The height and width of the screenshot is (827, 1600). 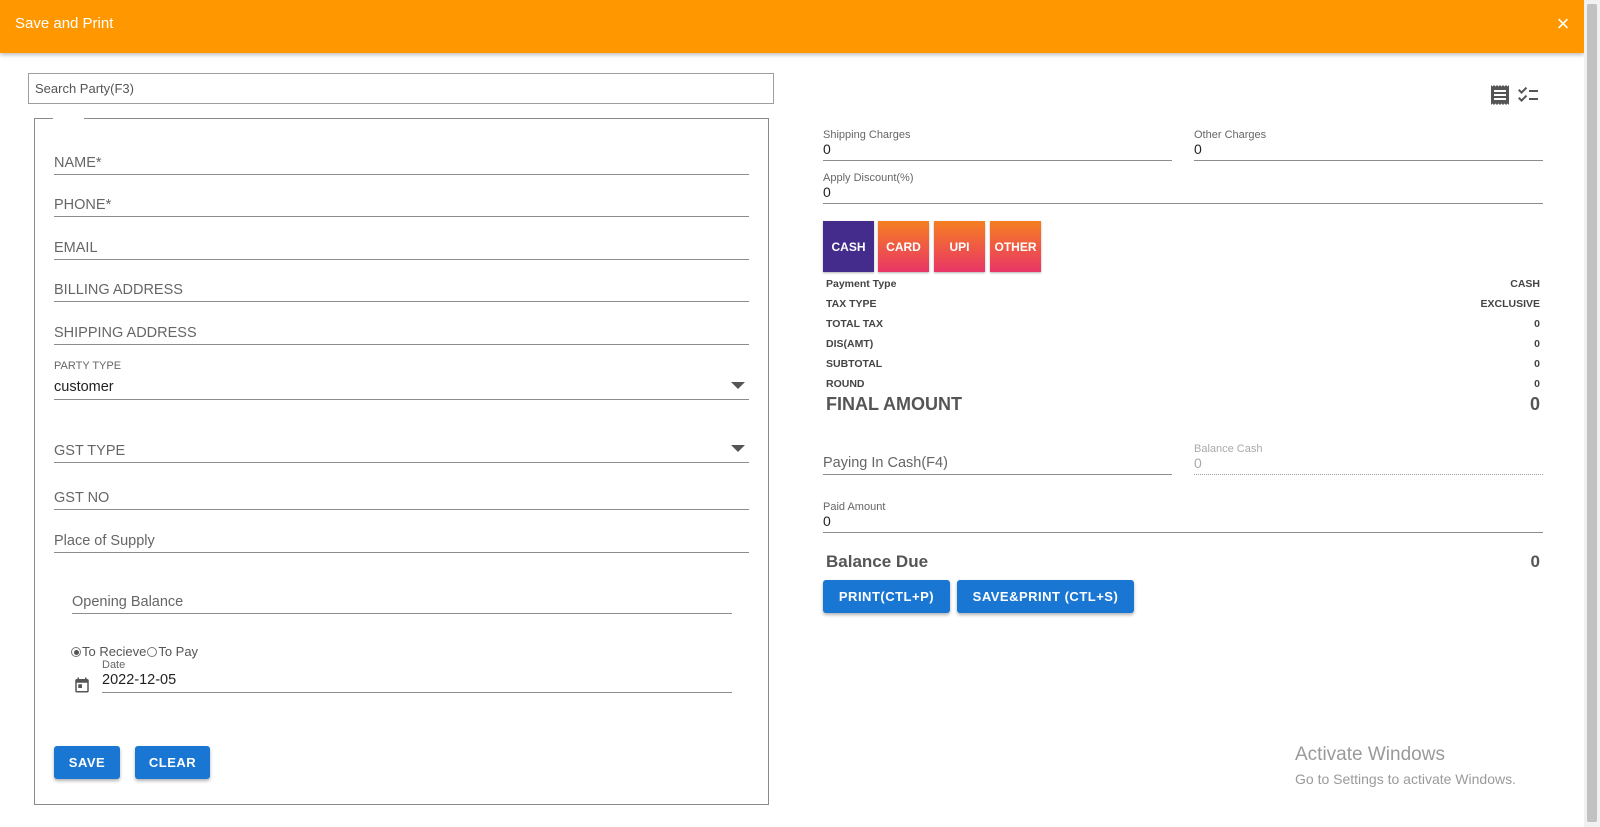 I want to click on other-charges-label: Other Charges, so click(x=1230, y=135).